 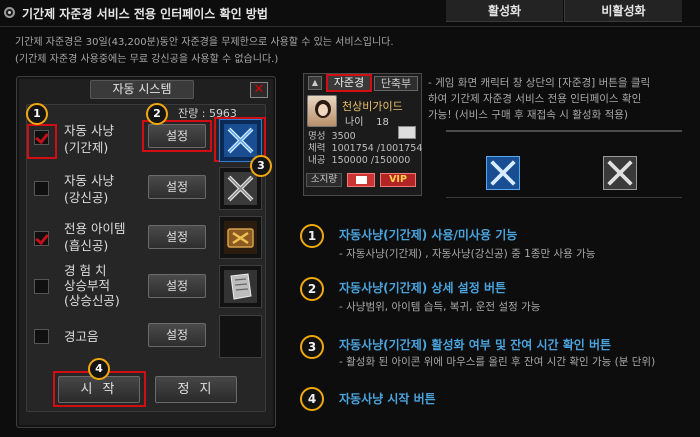 What do you see at coordinates (315, 83) in the screenshot?
I see `scroll-up-icon: ▲` at bounding box center [315, 83].